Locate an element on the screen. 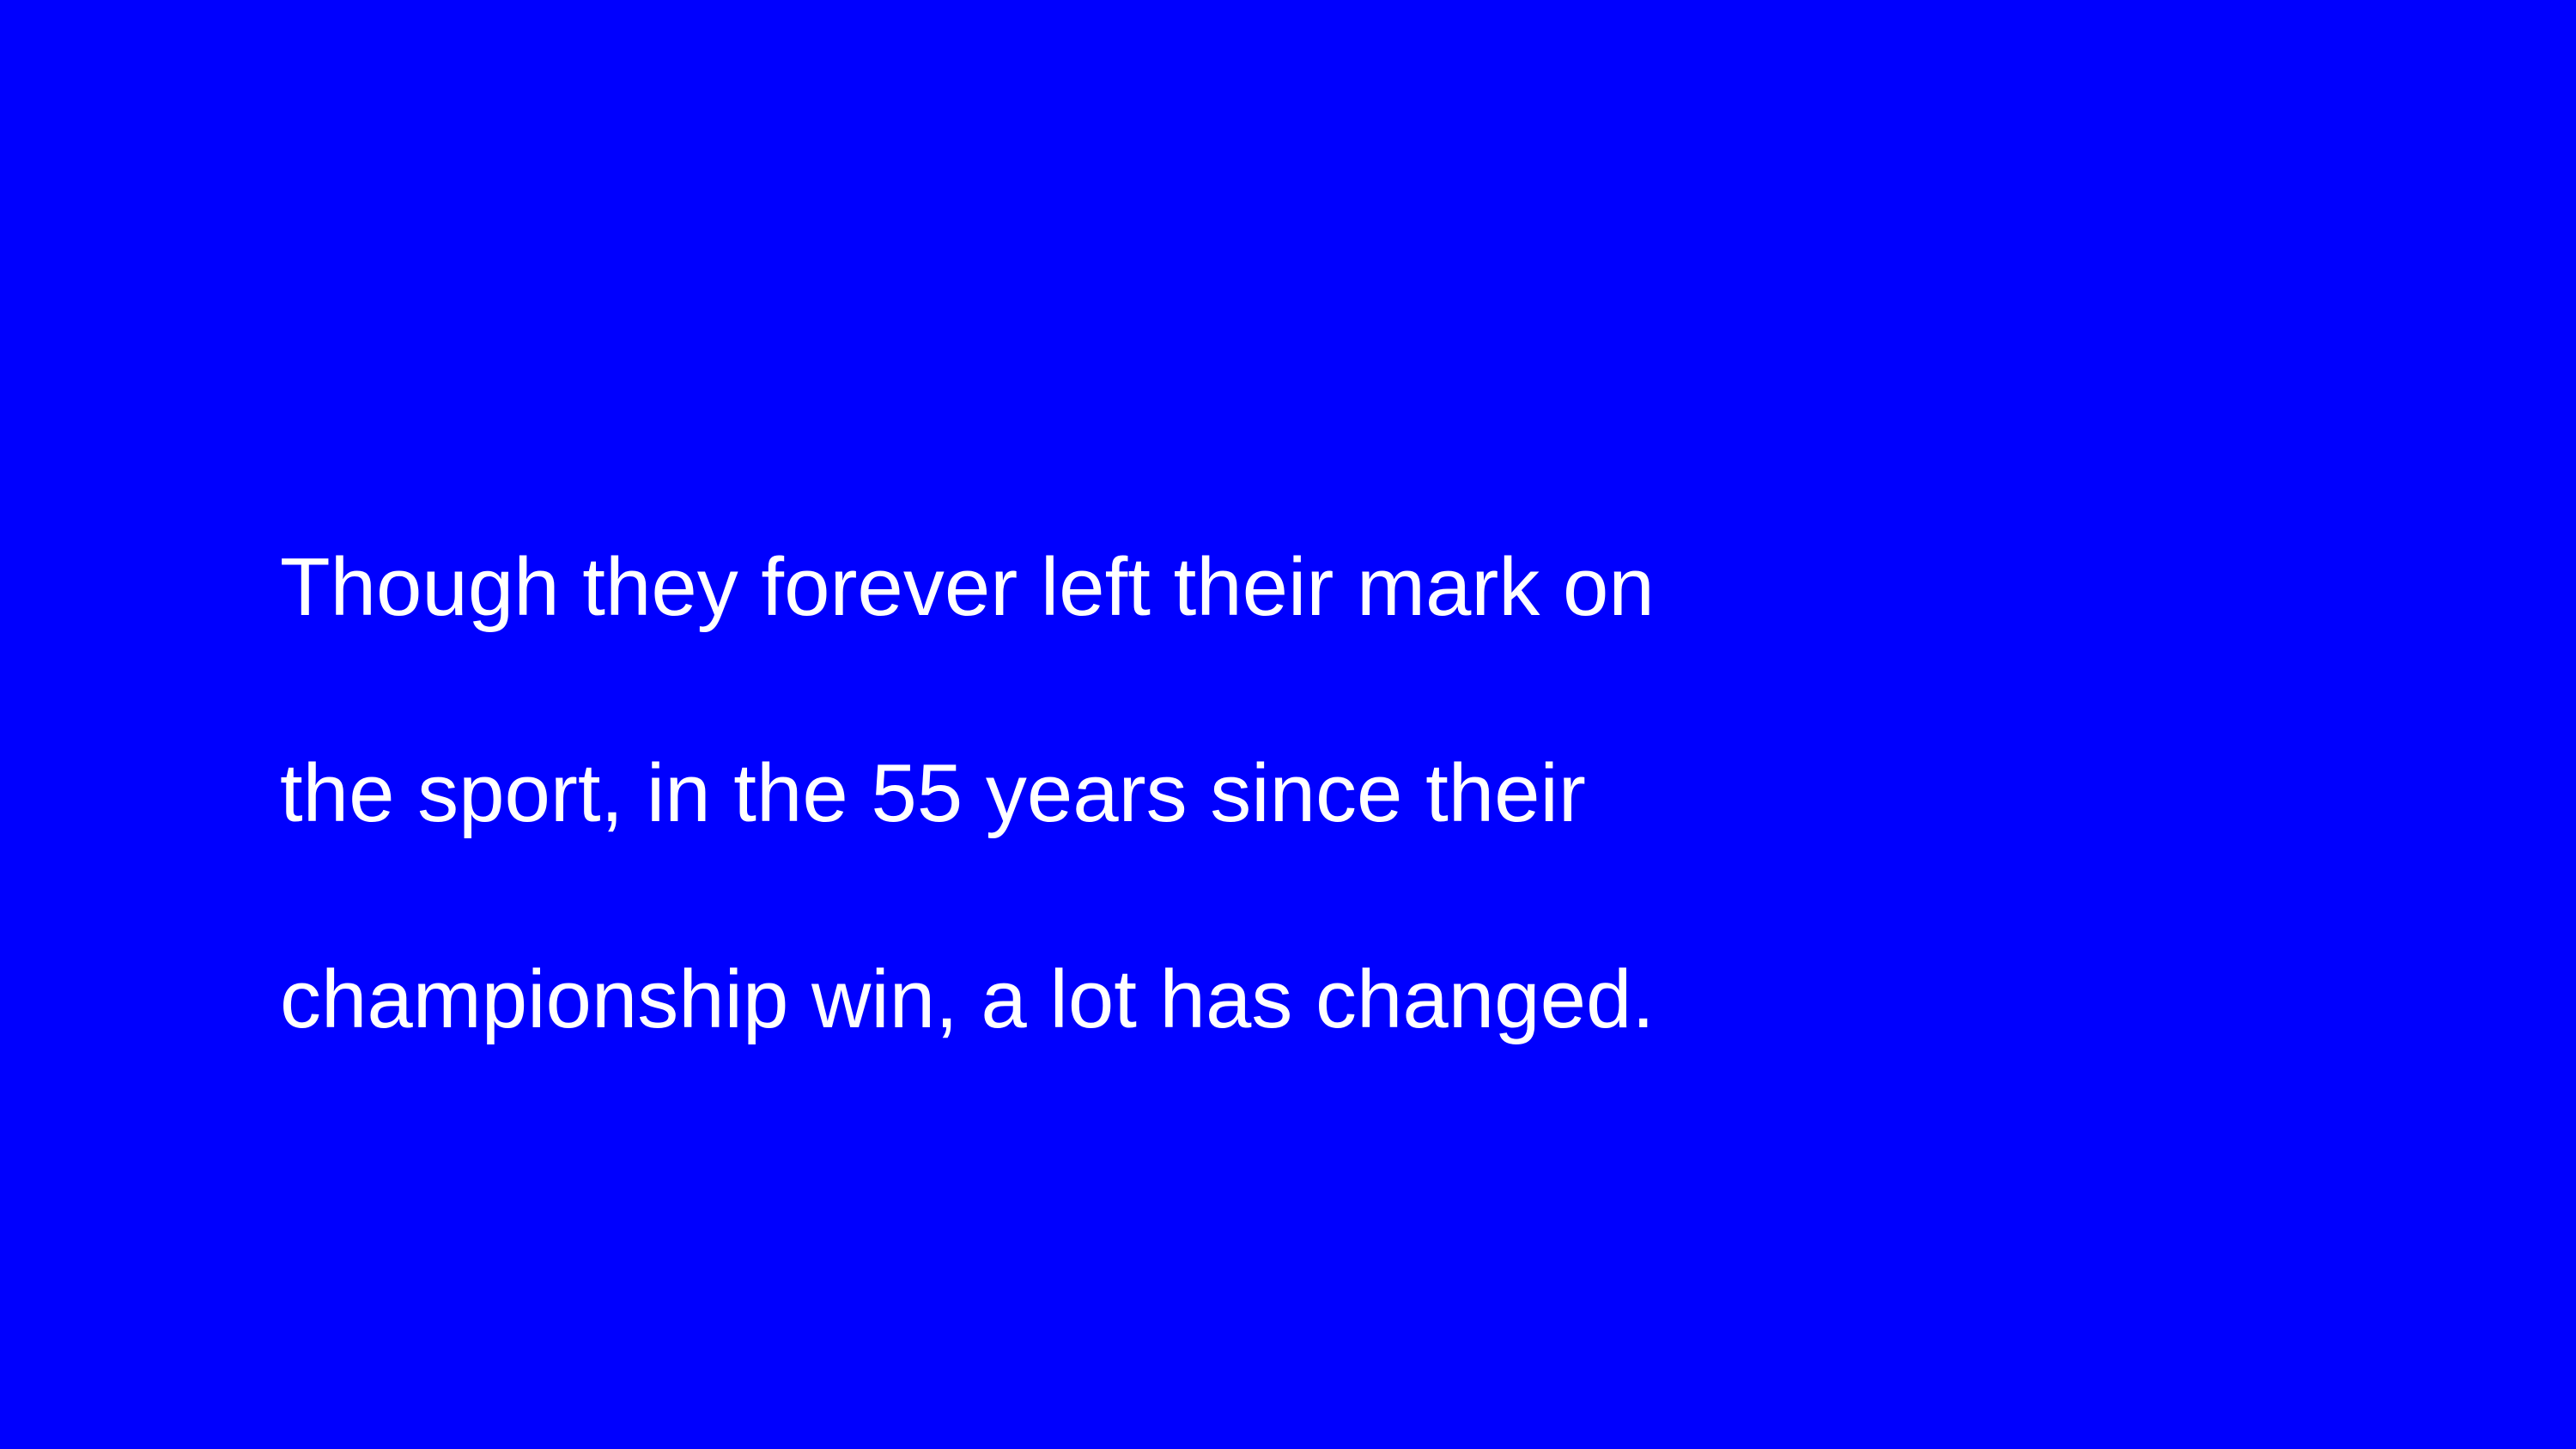 Image resolution: width=2576 pixels, height=1449 pixels. caption-line-2: the sport, in the 55 years since their is located at coordinates (933, 793).